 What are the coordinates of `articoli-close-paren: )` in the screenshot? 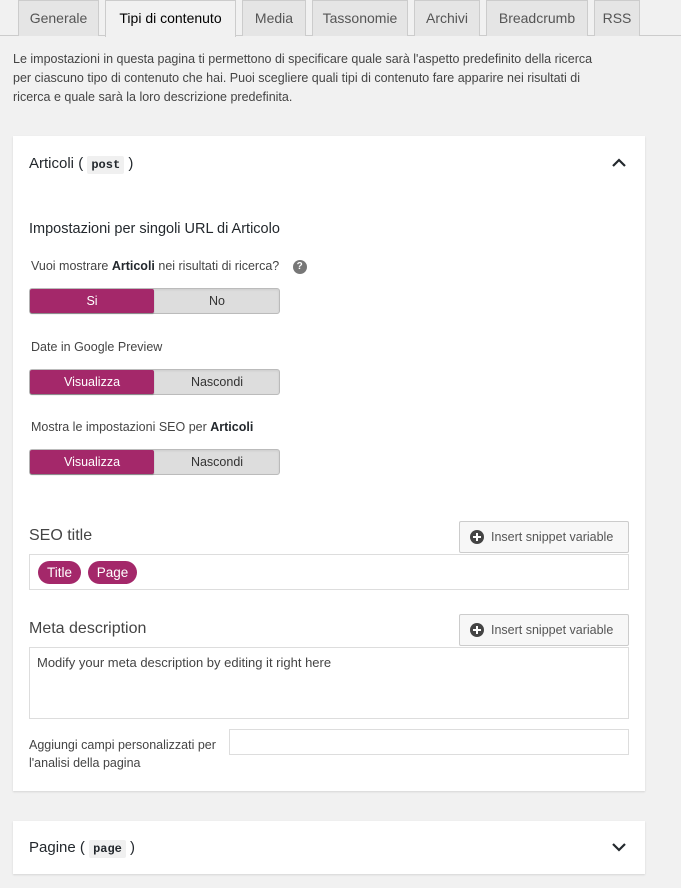 It's located at (131, 163).